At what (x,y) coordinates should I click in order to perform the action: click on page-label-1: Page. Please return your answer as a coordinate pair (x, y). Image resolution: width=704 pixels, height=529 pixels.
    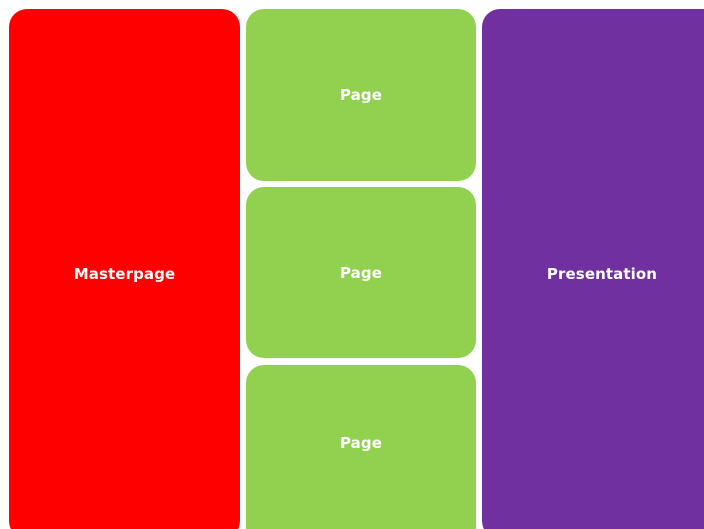
    Looking at the image, I should click on (361, 95).